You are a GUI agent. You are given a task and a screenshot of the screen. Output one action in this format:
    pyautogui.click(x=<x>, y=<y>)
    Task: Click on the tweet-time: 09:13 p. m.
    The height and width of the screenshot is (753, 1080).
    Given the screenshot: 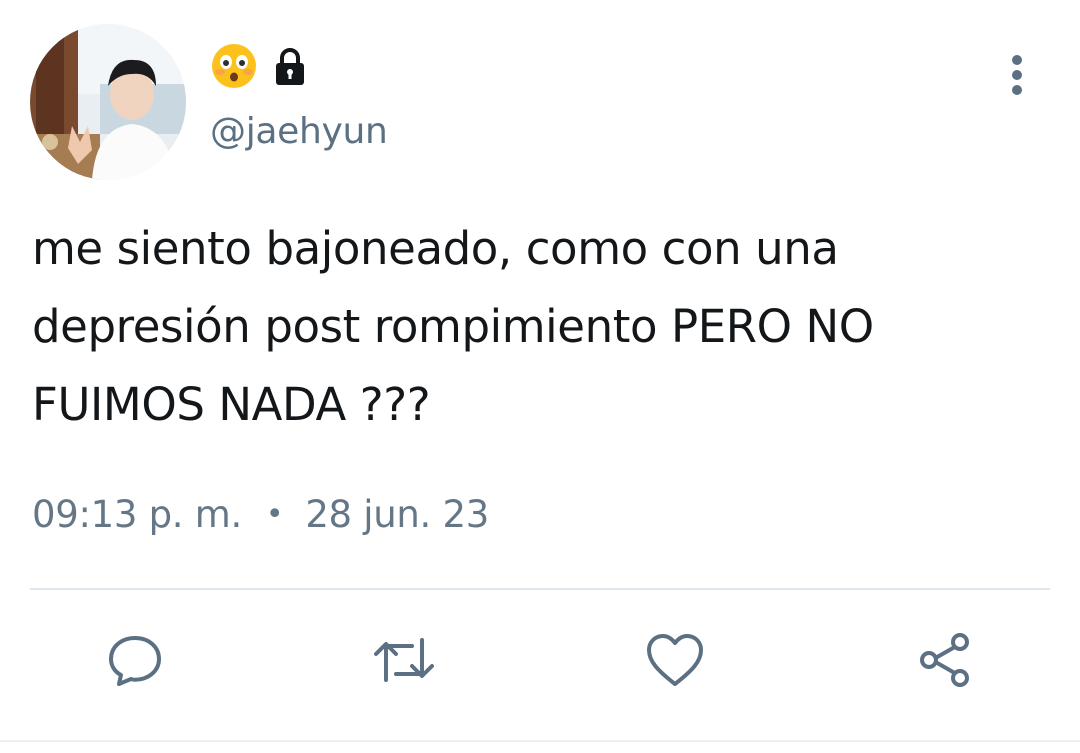 What is the action you would take?
    pyautogui.click(x=137, y=514)
    